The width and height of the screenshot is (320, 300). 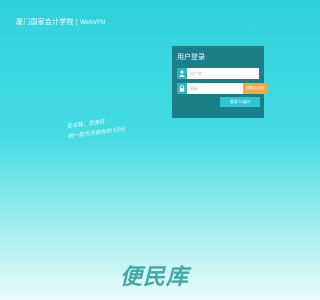 I want to click on lock-icon, so click(x=182, y=88).